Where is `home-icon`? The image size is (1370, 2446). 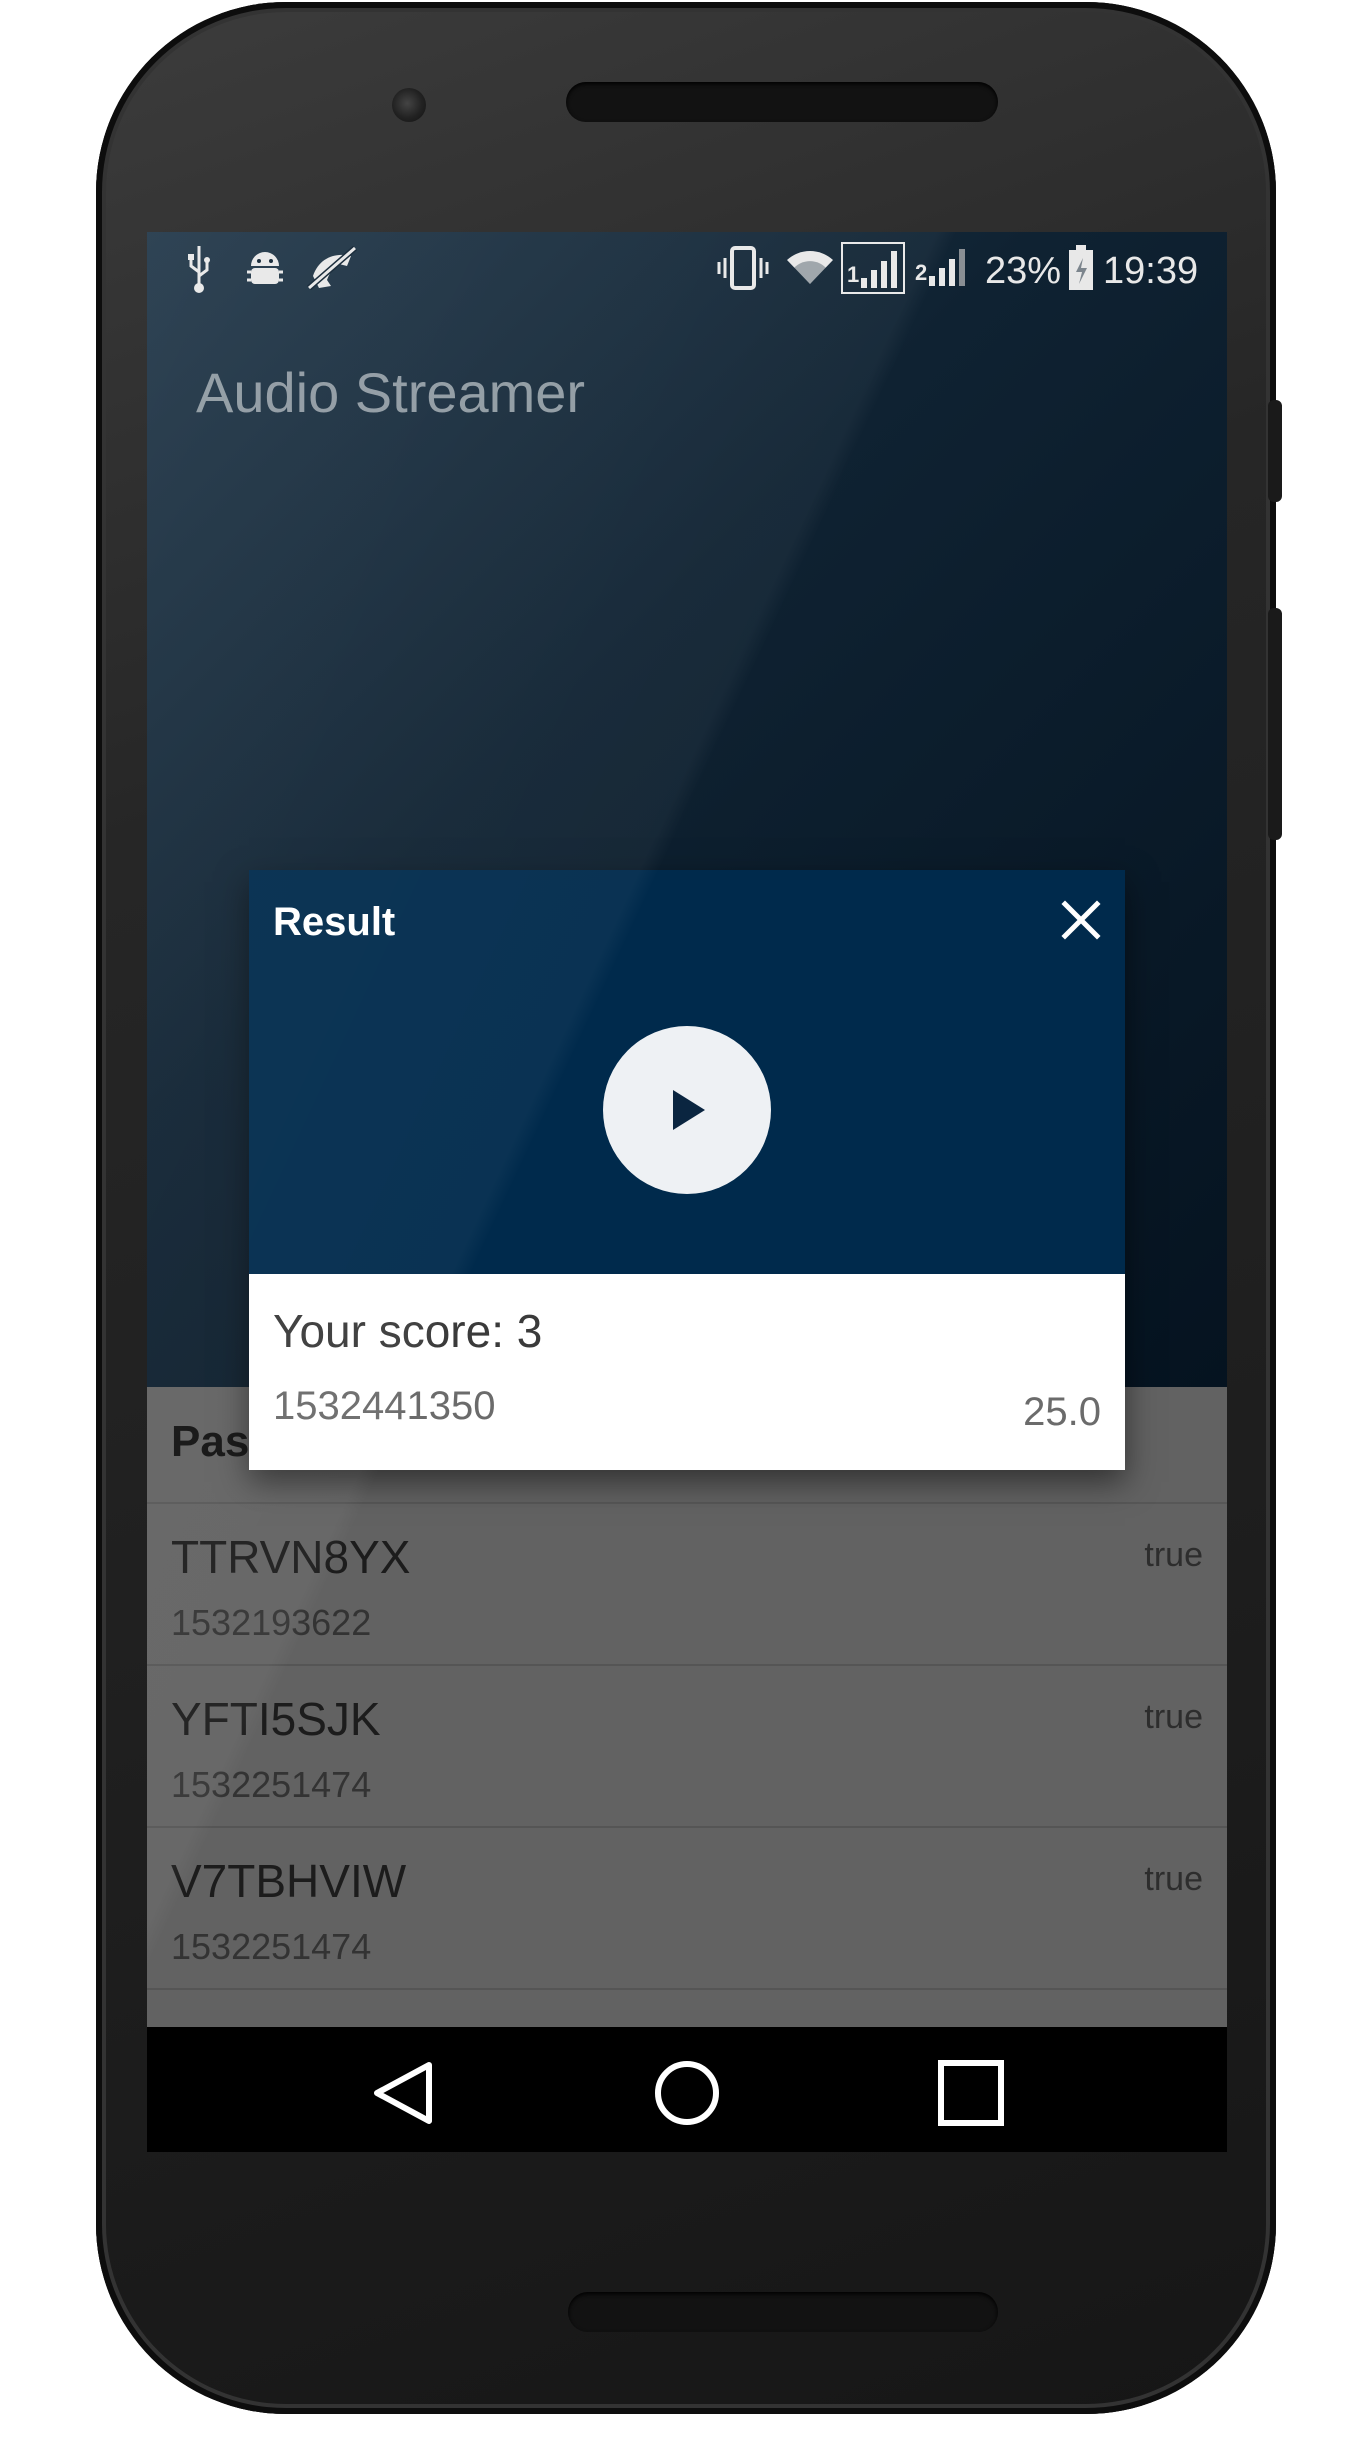
home-icon is located at coordinates (687, 2093).